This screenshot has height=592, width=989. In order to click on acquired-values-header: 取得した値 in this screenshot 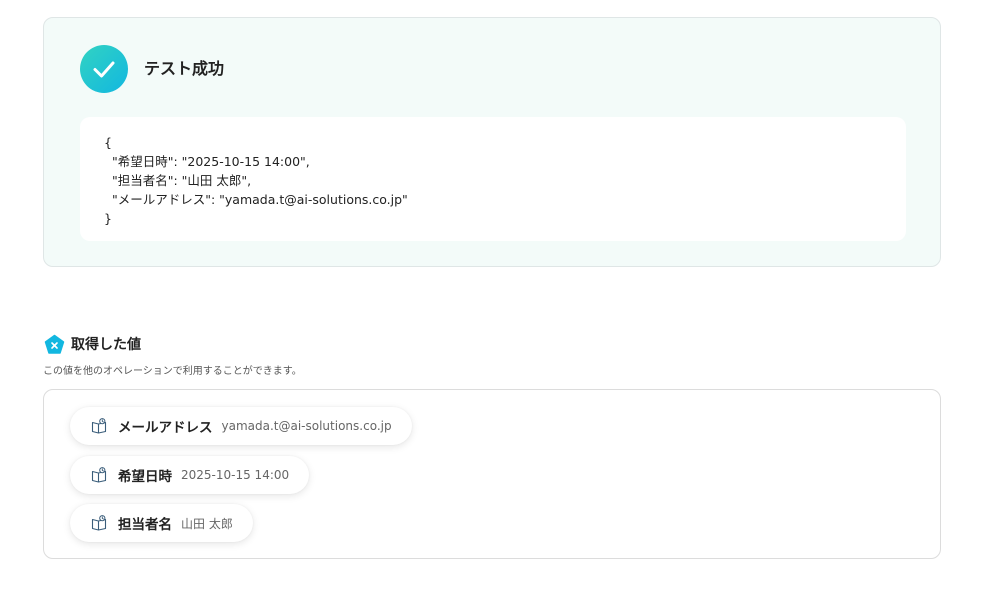, I will do `click(92, 344)`.